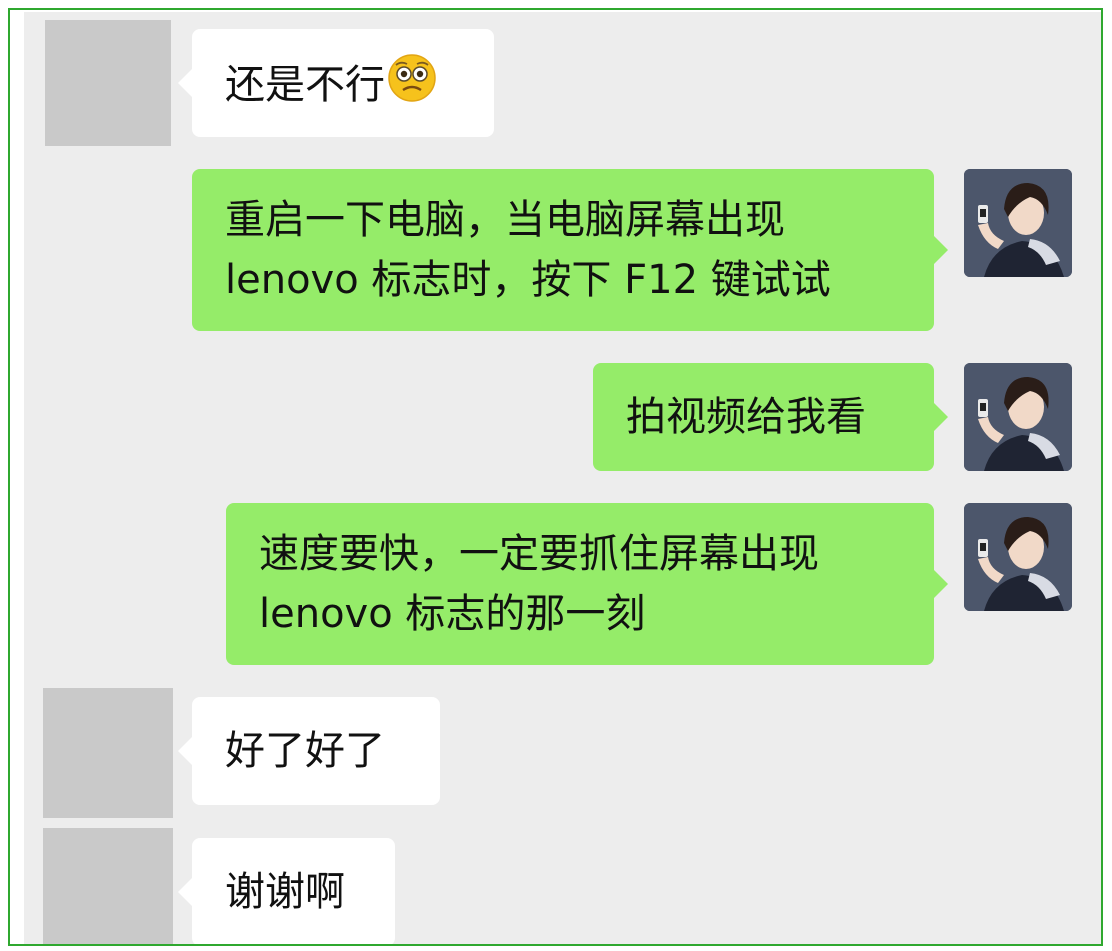  What do you see at coordinates (452, 614) in the screenshot?
I see `message-text-line-2: lenovo 标志的那一刻` at bounding box center [452, 614].